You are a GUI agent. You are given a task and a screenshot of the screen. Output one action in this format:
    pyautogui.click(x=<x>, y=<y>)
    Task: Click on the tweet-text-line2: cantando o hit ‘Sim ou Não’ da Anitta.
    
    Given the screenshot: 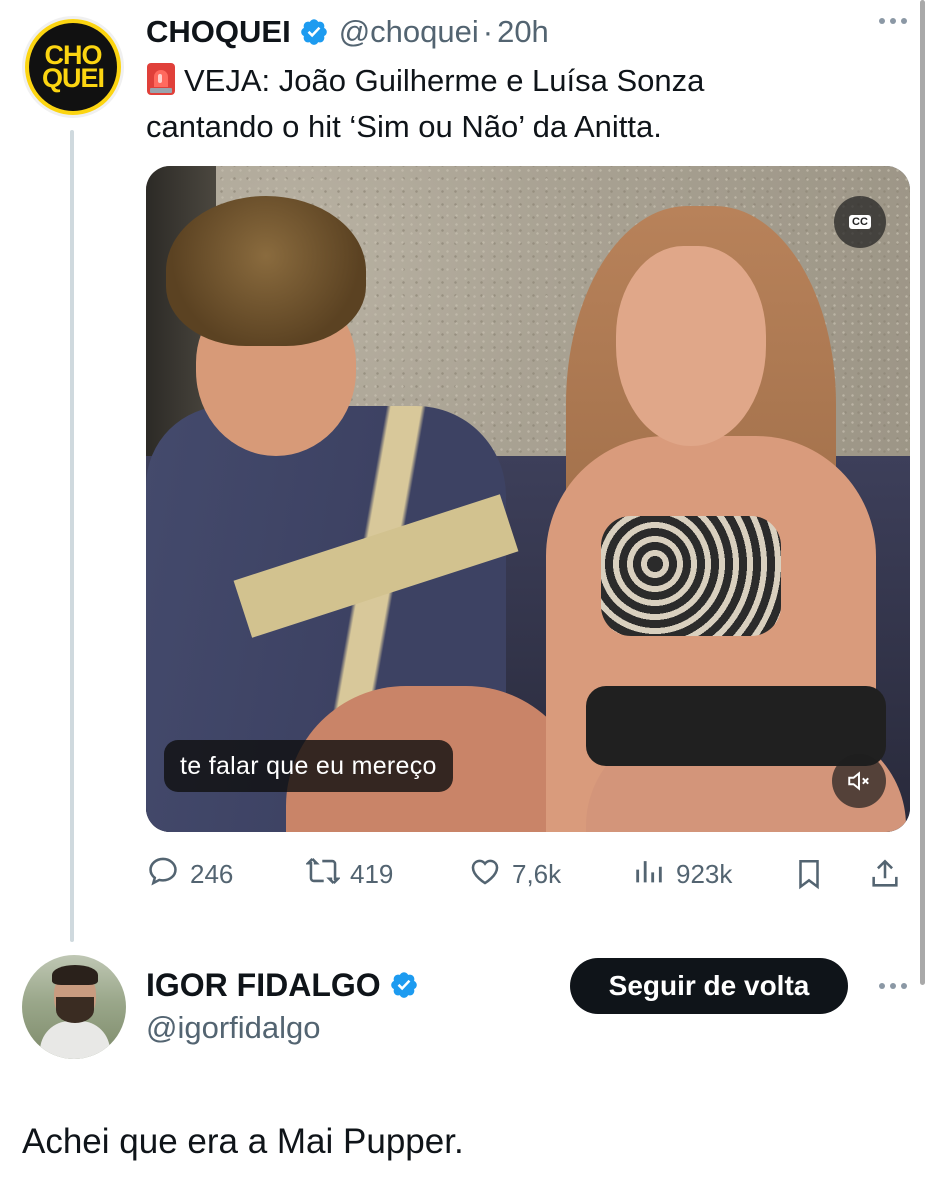 What is the action you would take?
    pyautogui.click(x=404, y=126)
    